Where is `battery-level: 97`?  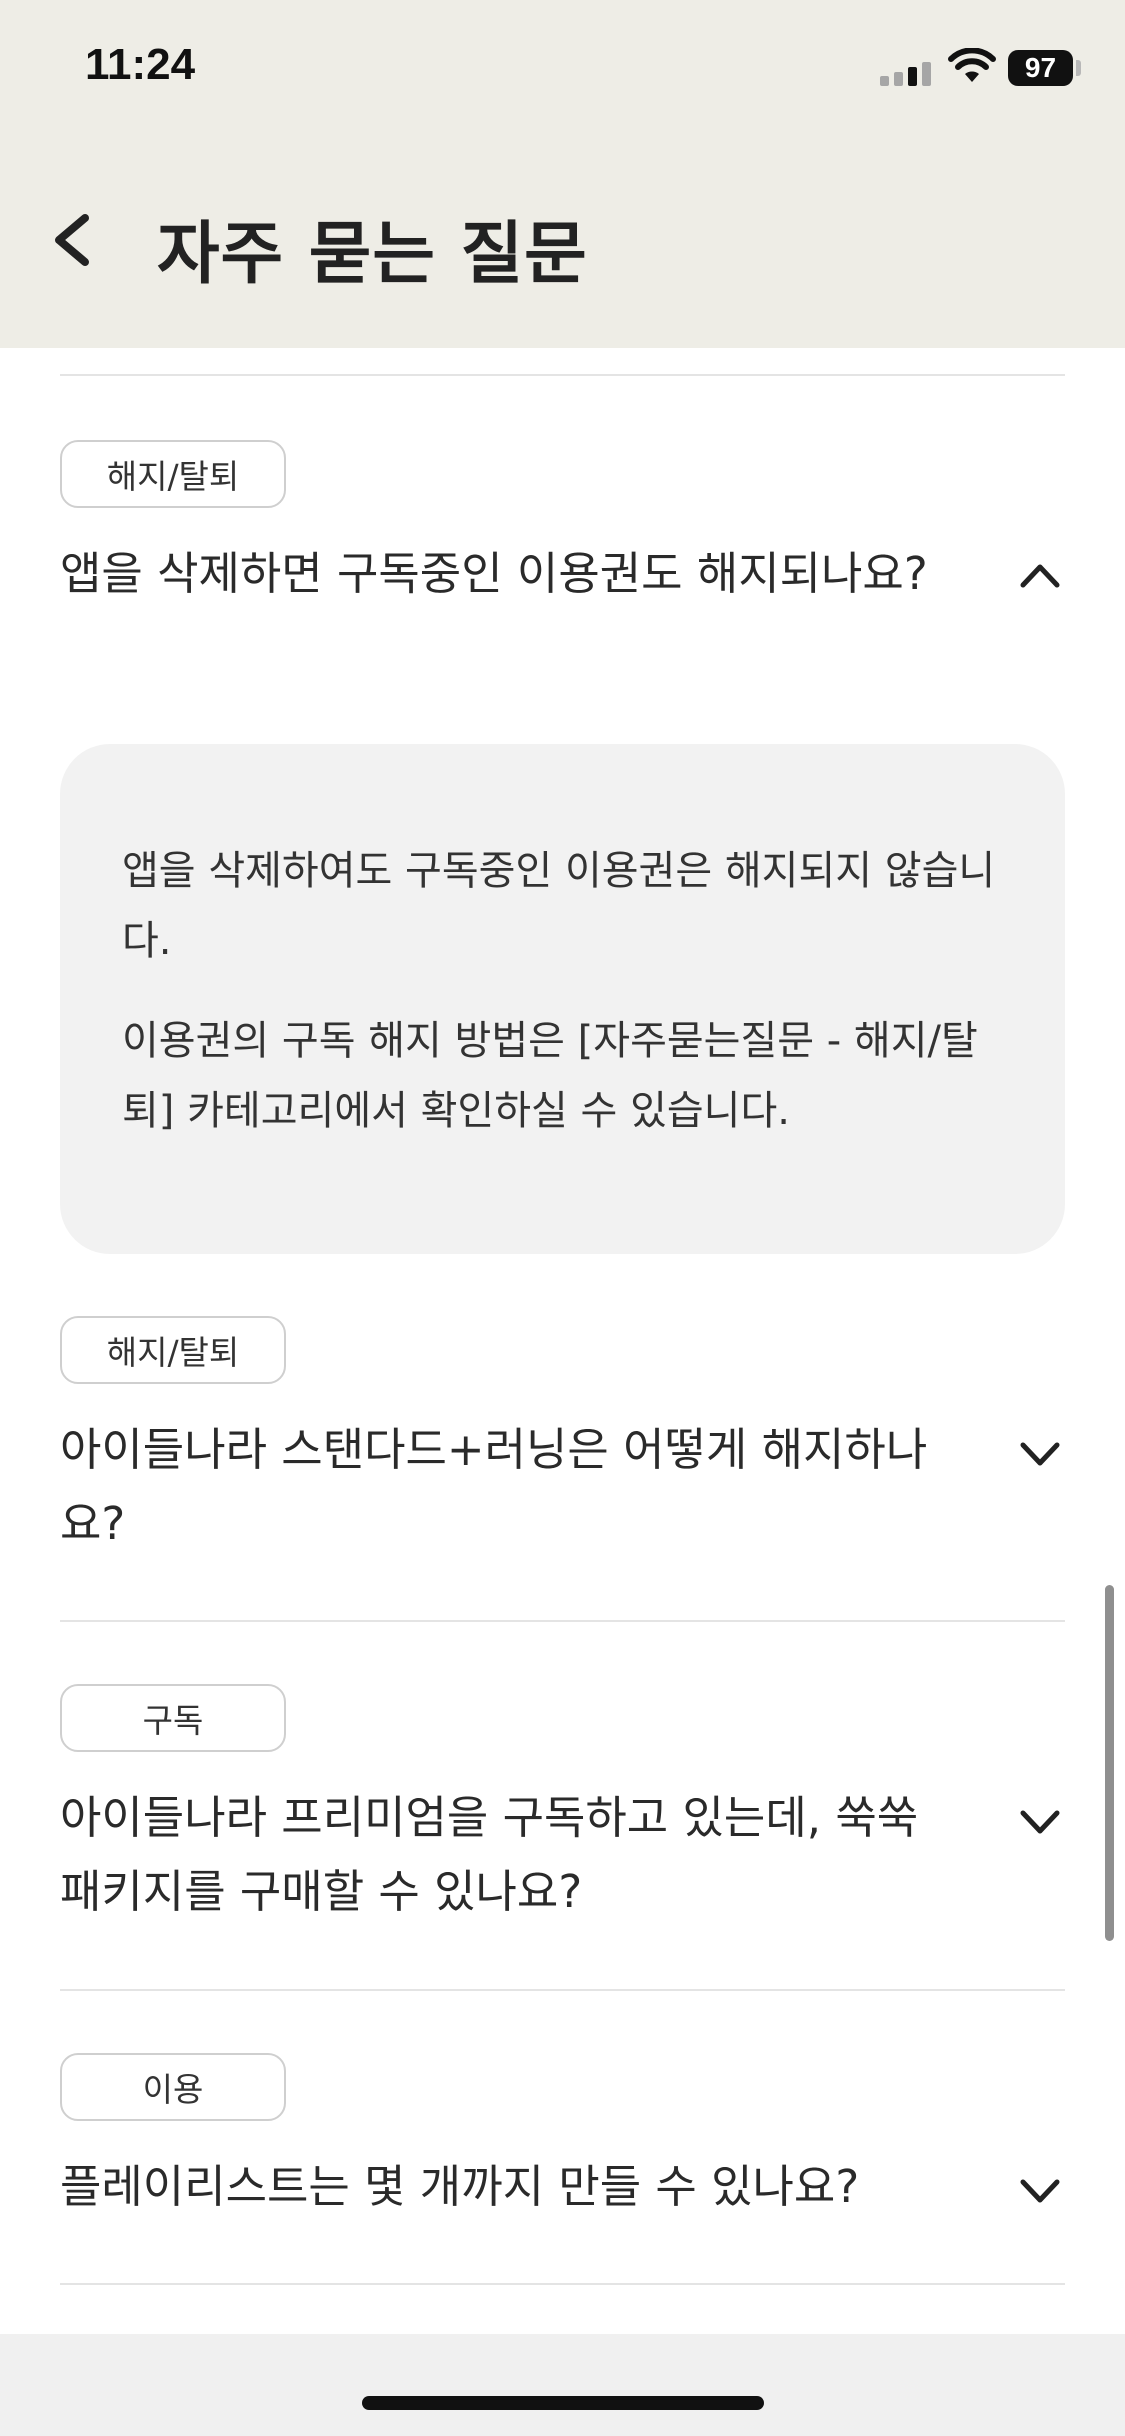
battery-level: 97 is located at coordinates (1040, 67).